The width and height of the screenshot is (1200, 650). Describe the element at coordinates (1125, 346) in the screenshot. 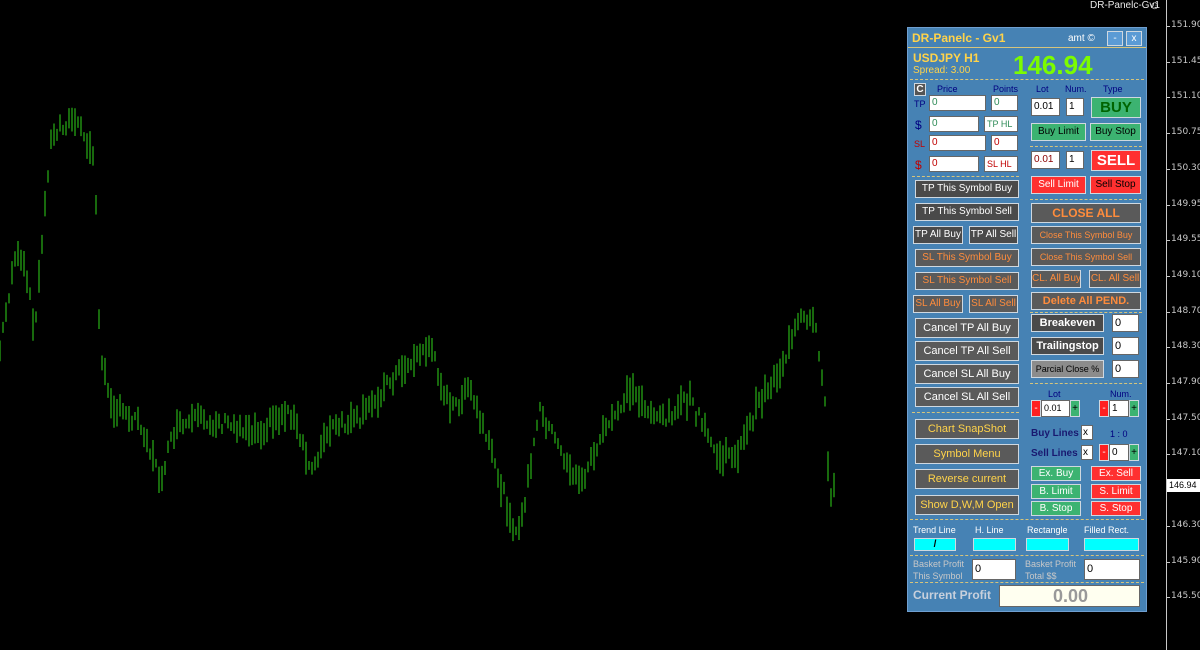

I see `trailingstop-input: 0` at that location.